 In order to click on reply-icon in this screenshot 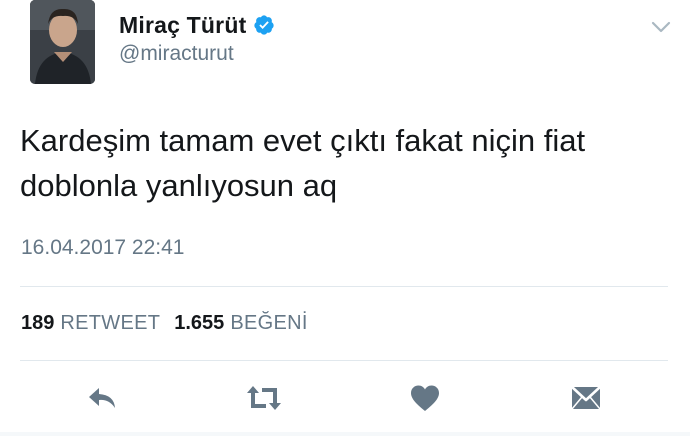, I will do `click(102, 398)`.